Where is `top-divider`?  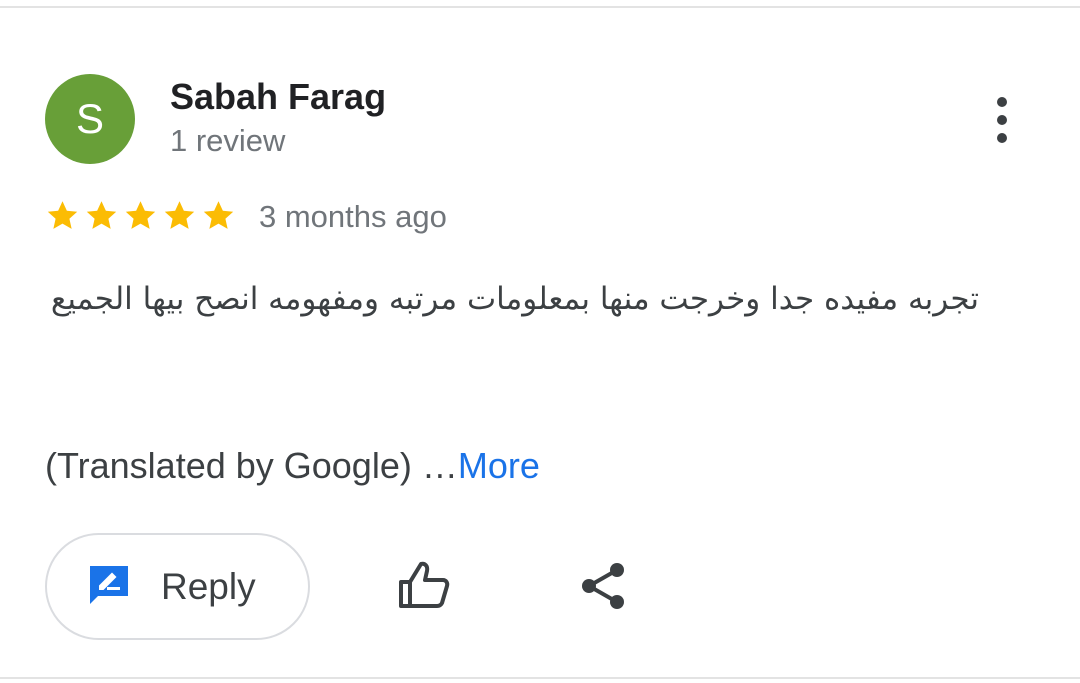 top-divider is located at coordinates (540, 7).